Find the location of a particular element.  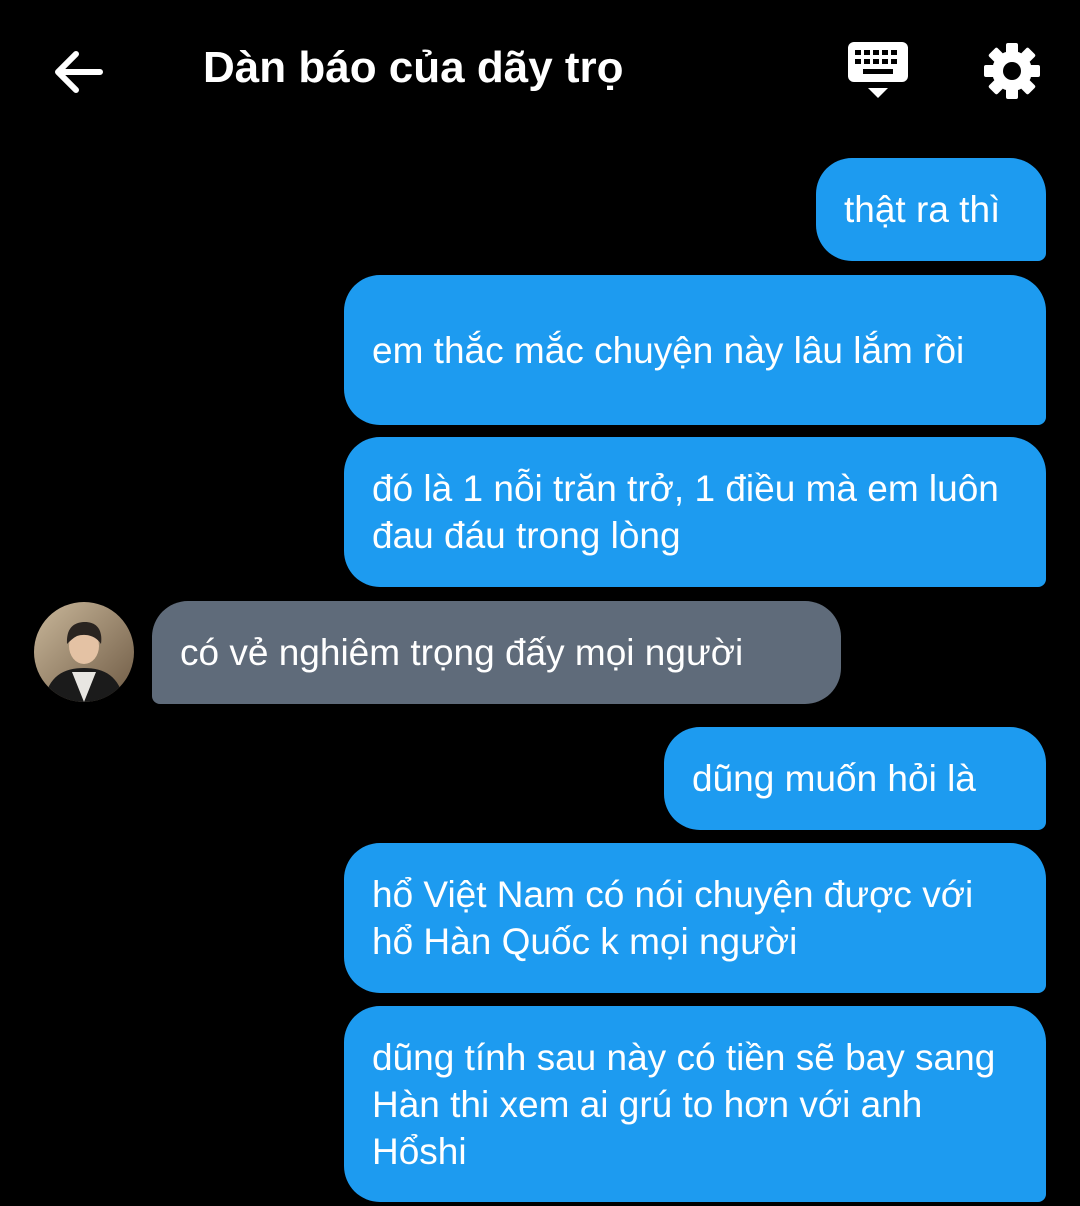

gear-icon is located at coordinates (1012, 71).